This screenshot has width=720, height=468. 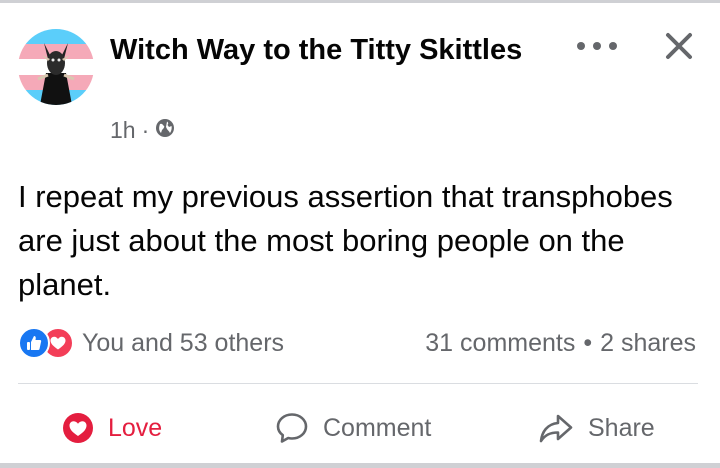 What do you see at coordinates (56, 67) in the screenshot?
I see `avatar` at bounding box center [56, 67].